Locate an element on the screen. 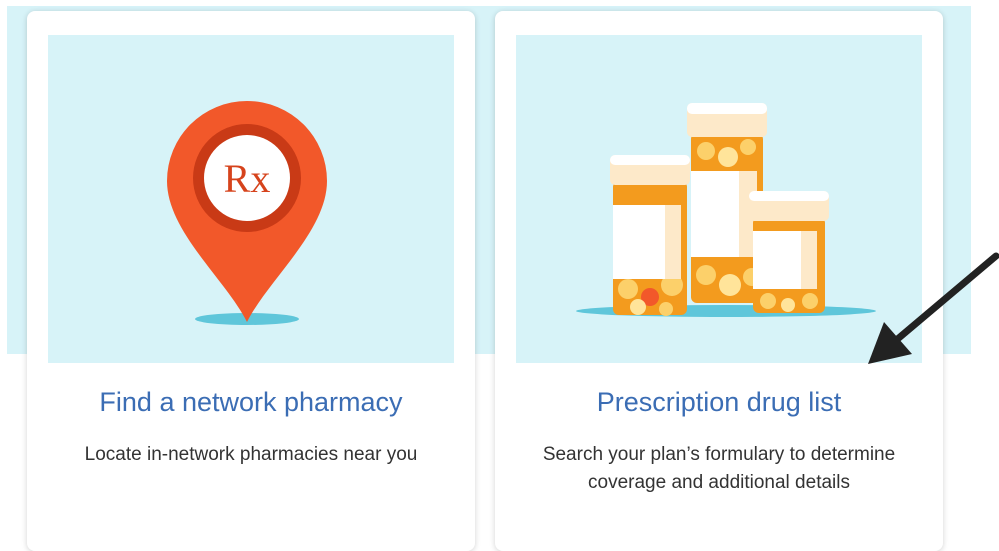 This screenshot has height=551, width=999. annotation-arrow-icon is located at coordinates (933, 308).